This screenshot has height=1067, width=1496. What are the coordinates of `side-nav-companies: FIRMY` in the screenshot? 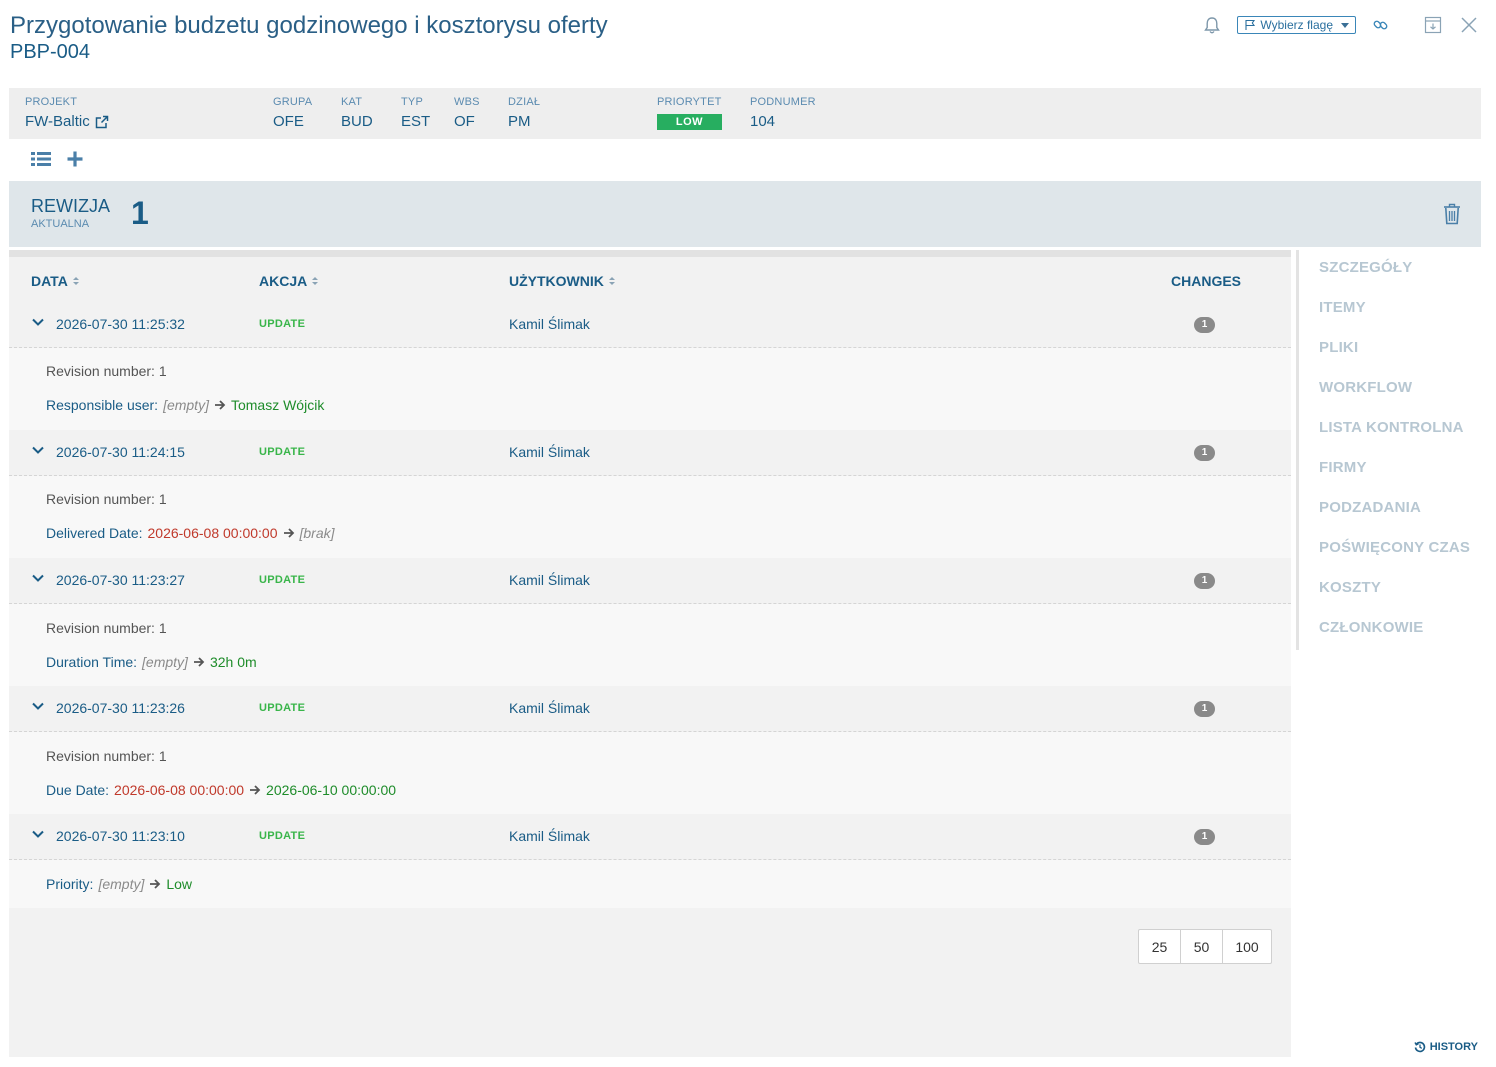 It's located at (1343, 467).